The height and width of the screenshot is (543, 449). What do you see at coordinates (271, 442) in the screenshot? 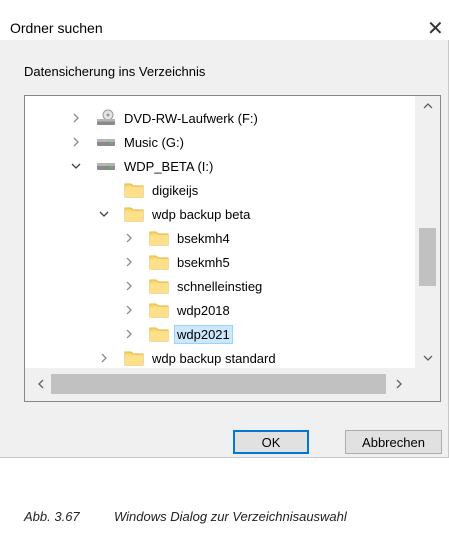
I see `ok-button: OK` at bounding box center [271, 442].